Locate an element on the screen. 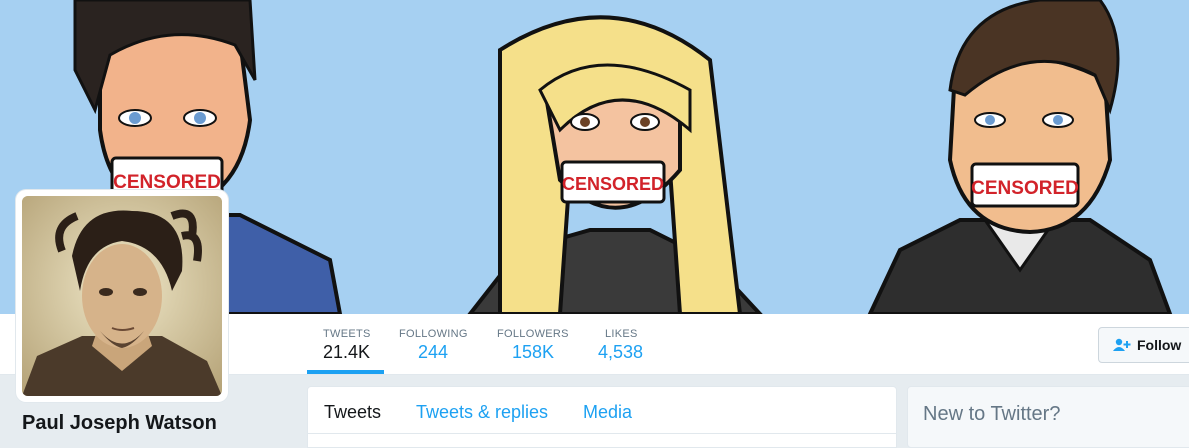  signup-title: New to Twitter? is located at coordinates (992, 414).